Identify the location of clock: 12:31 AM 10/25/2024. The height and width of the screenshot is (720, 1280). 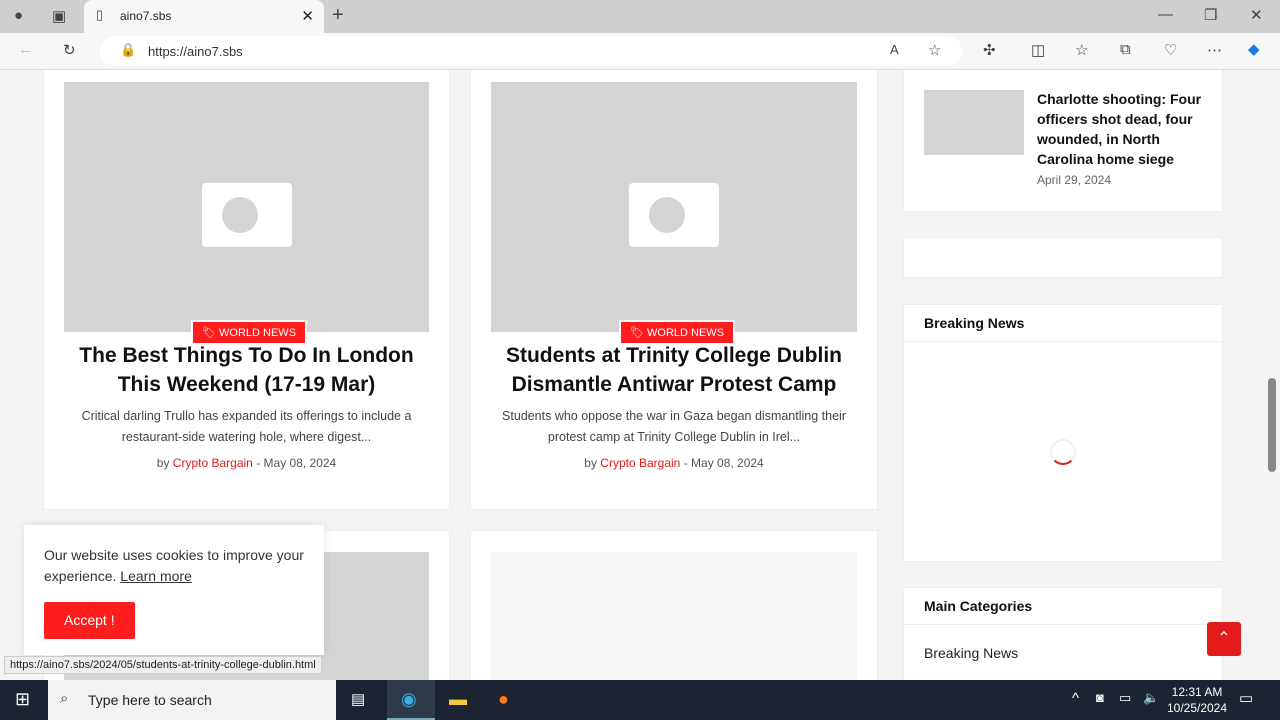
(1197, 700).